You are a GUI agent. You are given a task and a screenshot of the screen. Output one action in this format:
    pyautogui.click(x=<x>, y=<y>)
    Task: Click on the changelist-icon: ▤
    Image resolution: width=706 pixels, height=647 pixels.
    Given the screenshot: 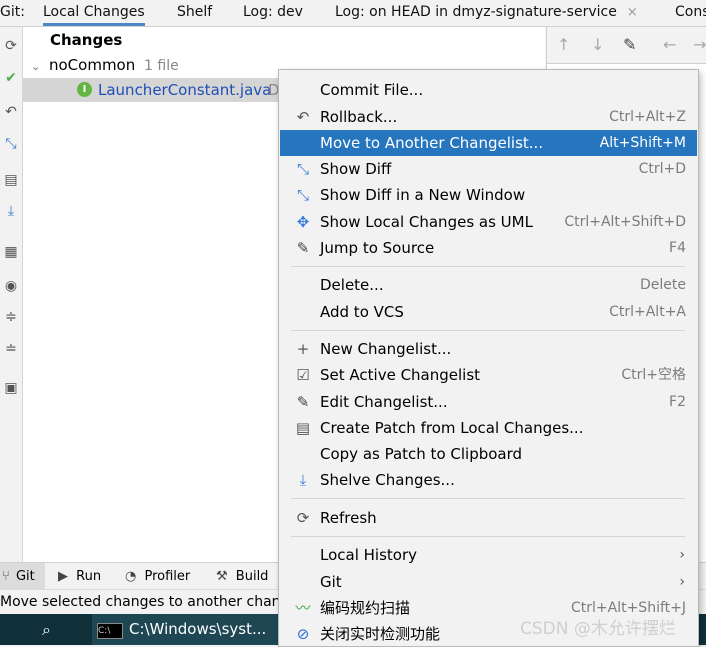 What is the action you would take?
    pyautogui.click(x=11, y=180)
    